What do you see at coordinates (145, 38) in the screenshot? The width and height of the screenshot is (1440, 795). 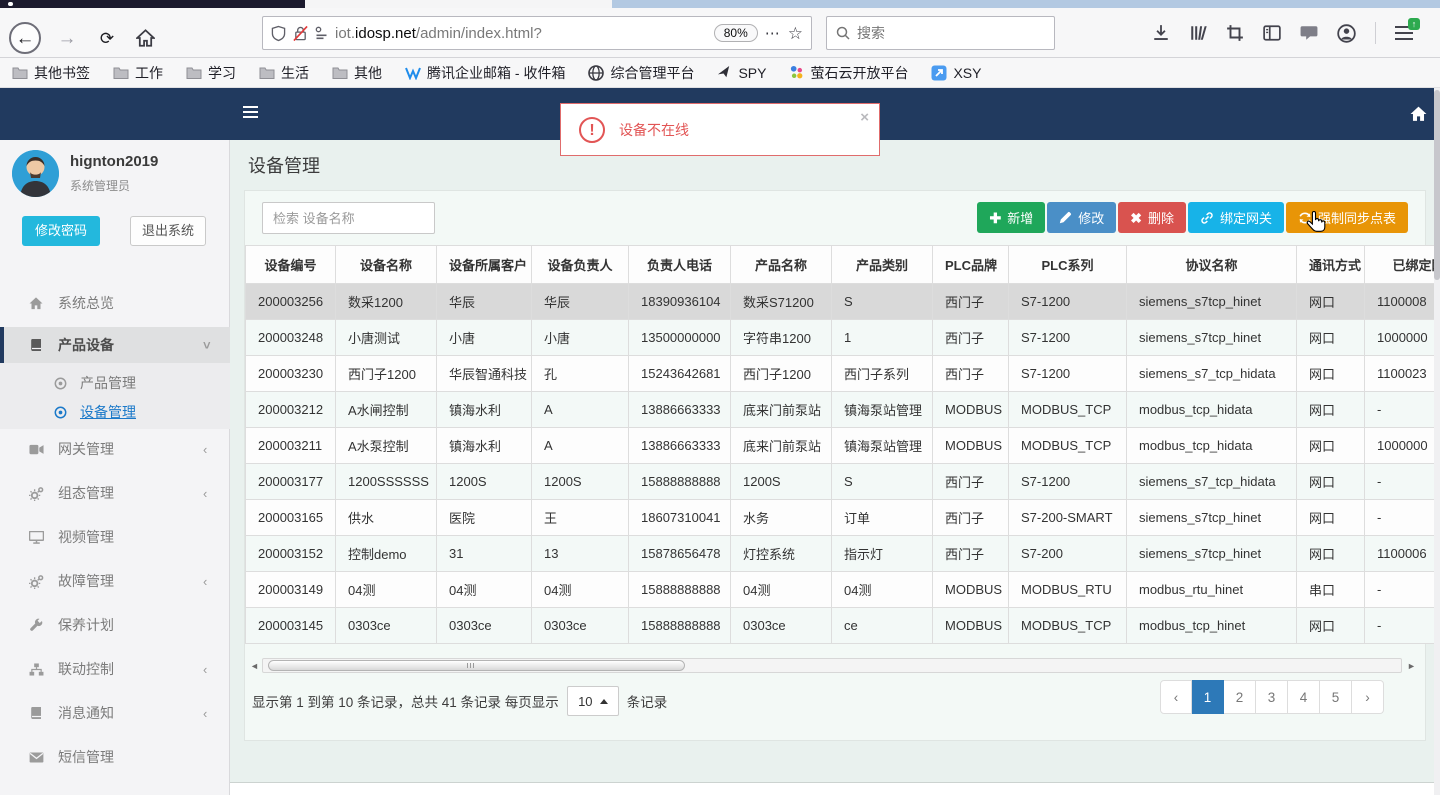 I see `home-button` at bounding box center [145, 38].